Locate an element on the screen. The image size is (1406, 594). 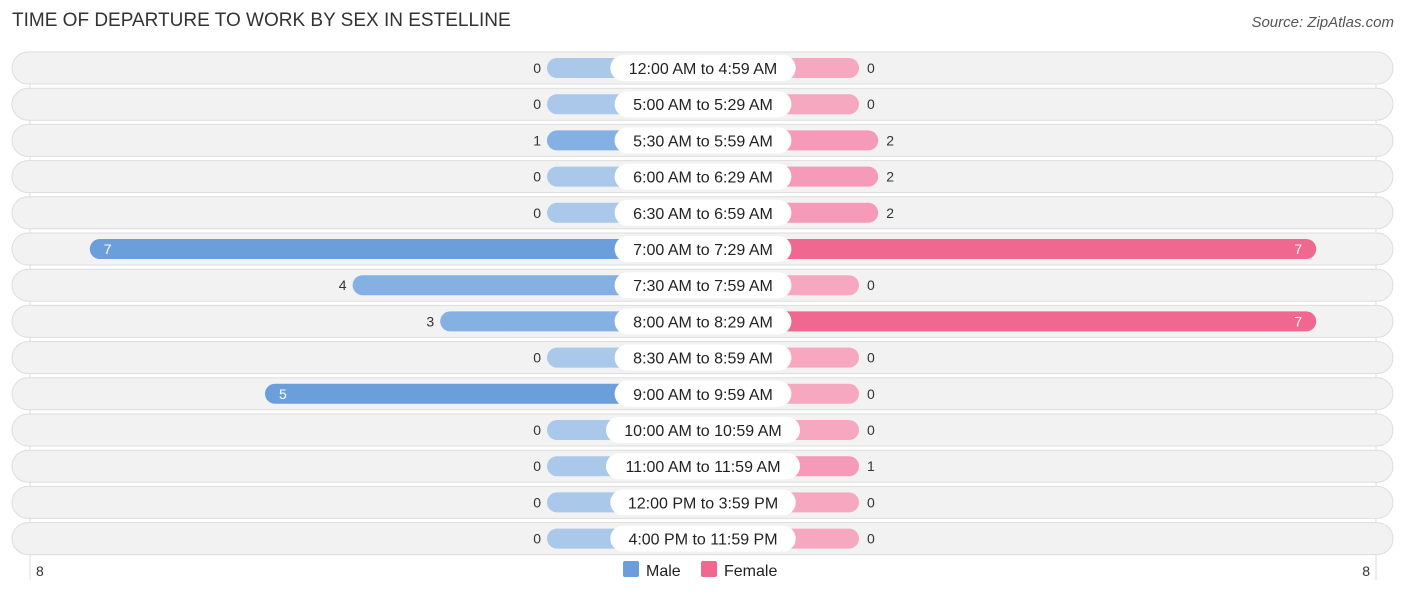
female-value-label: 1 is located at coordinates (871, 466).